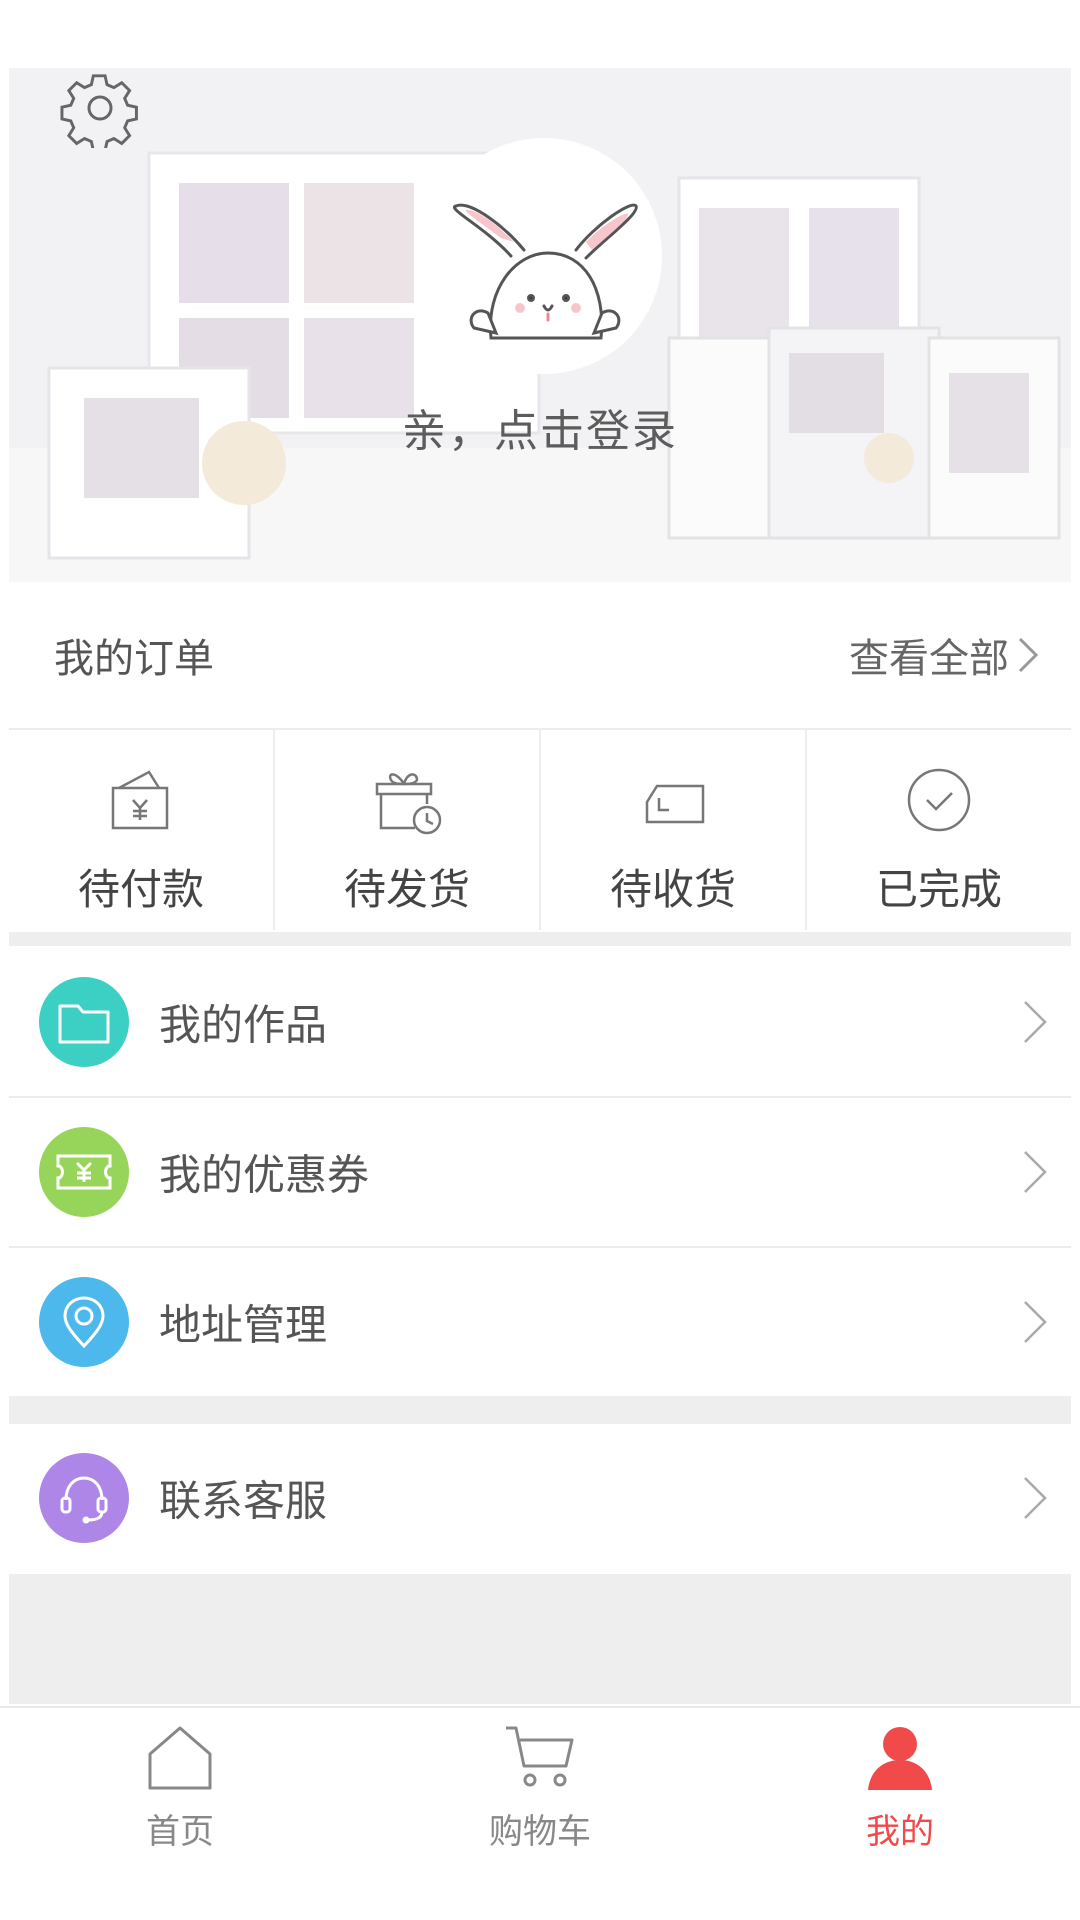 The height and width of the screenshot is (1920, 1080). What do you see at coordinates (939, 800) in the screenshot?
I see `check-circle-icon` at bounding box center [939, 800].